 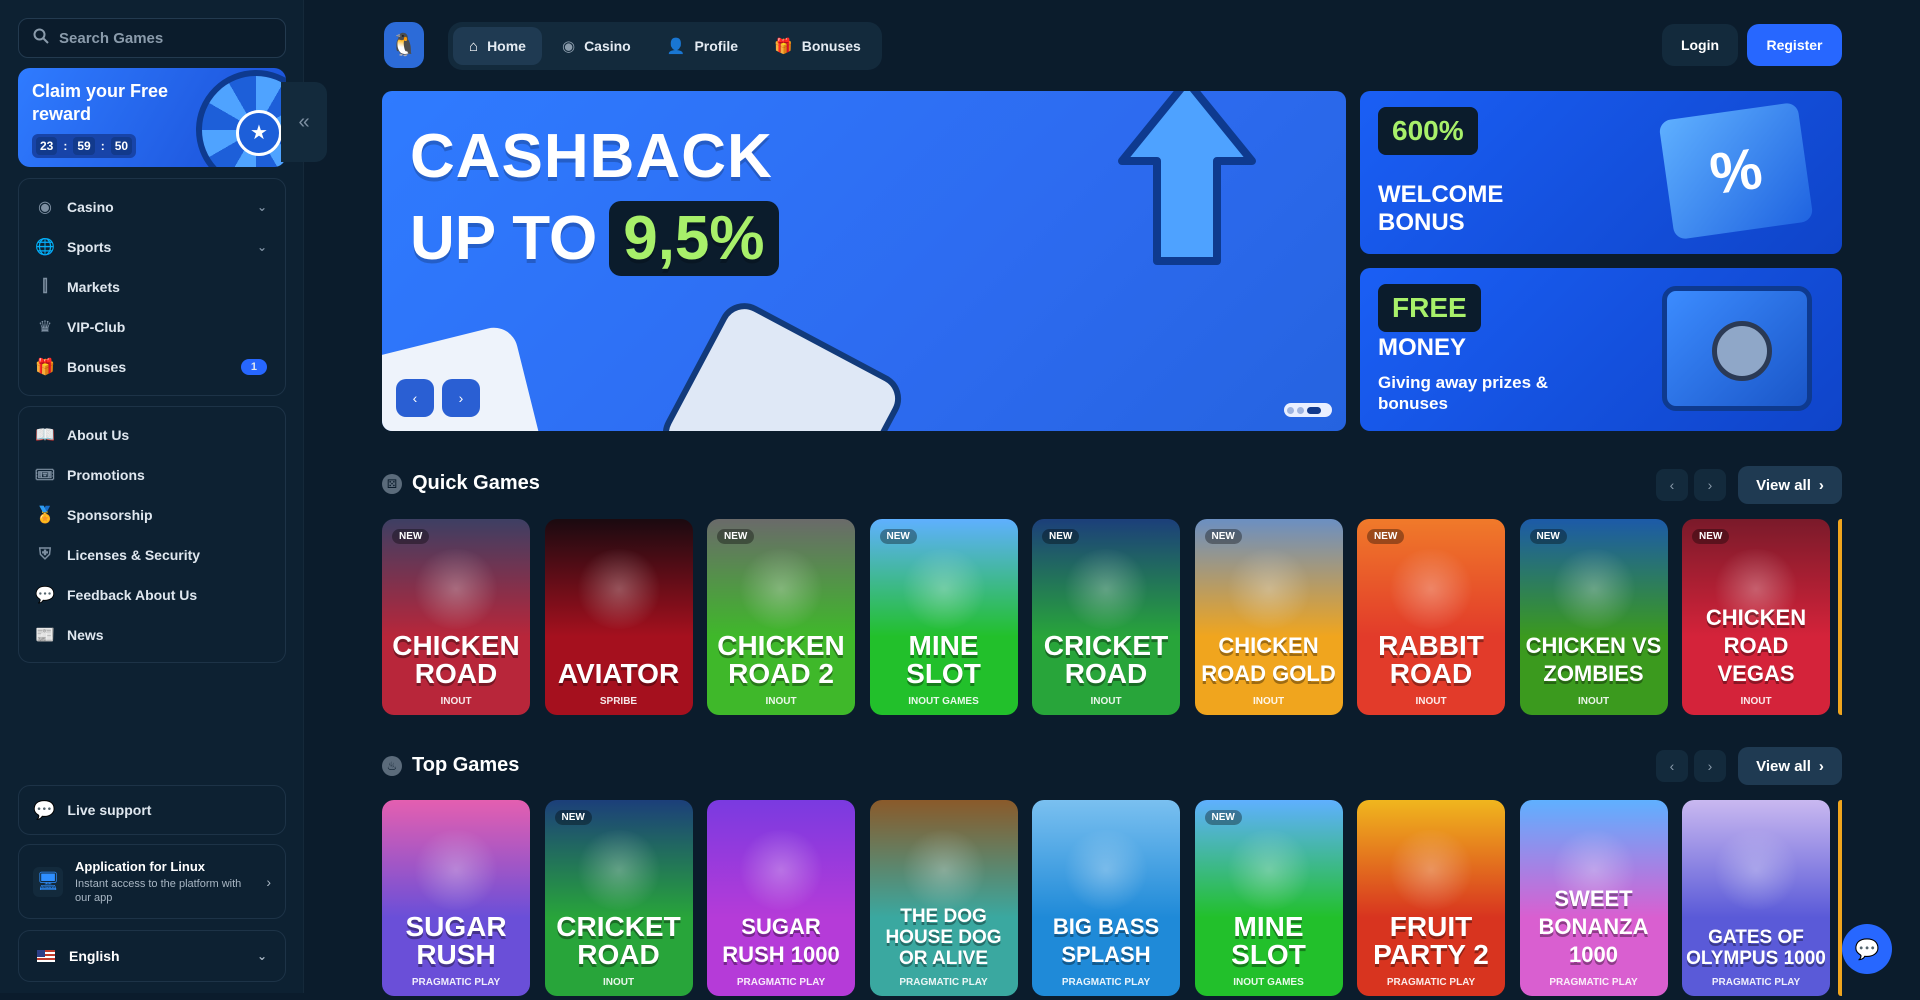 What do you see at coordinates (676, 46) in the screenshot?
I see `user-icon: 👤` at bounding box center [676, 46].